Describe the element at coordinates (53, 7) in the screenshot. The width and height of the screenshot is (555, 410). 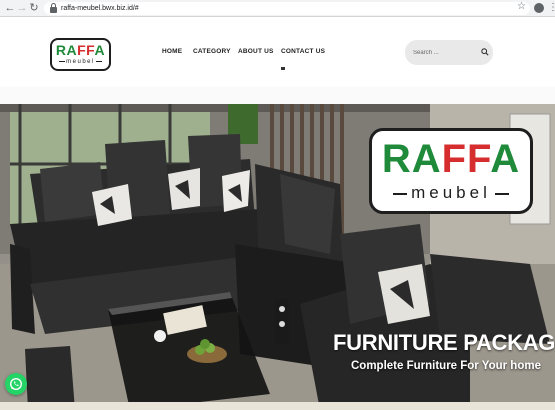
I see `lock-icon` at that location.